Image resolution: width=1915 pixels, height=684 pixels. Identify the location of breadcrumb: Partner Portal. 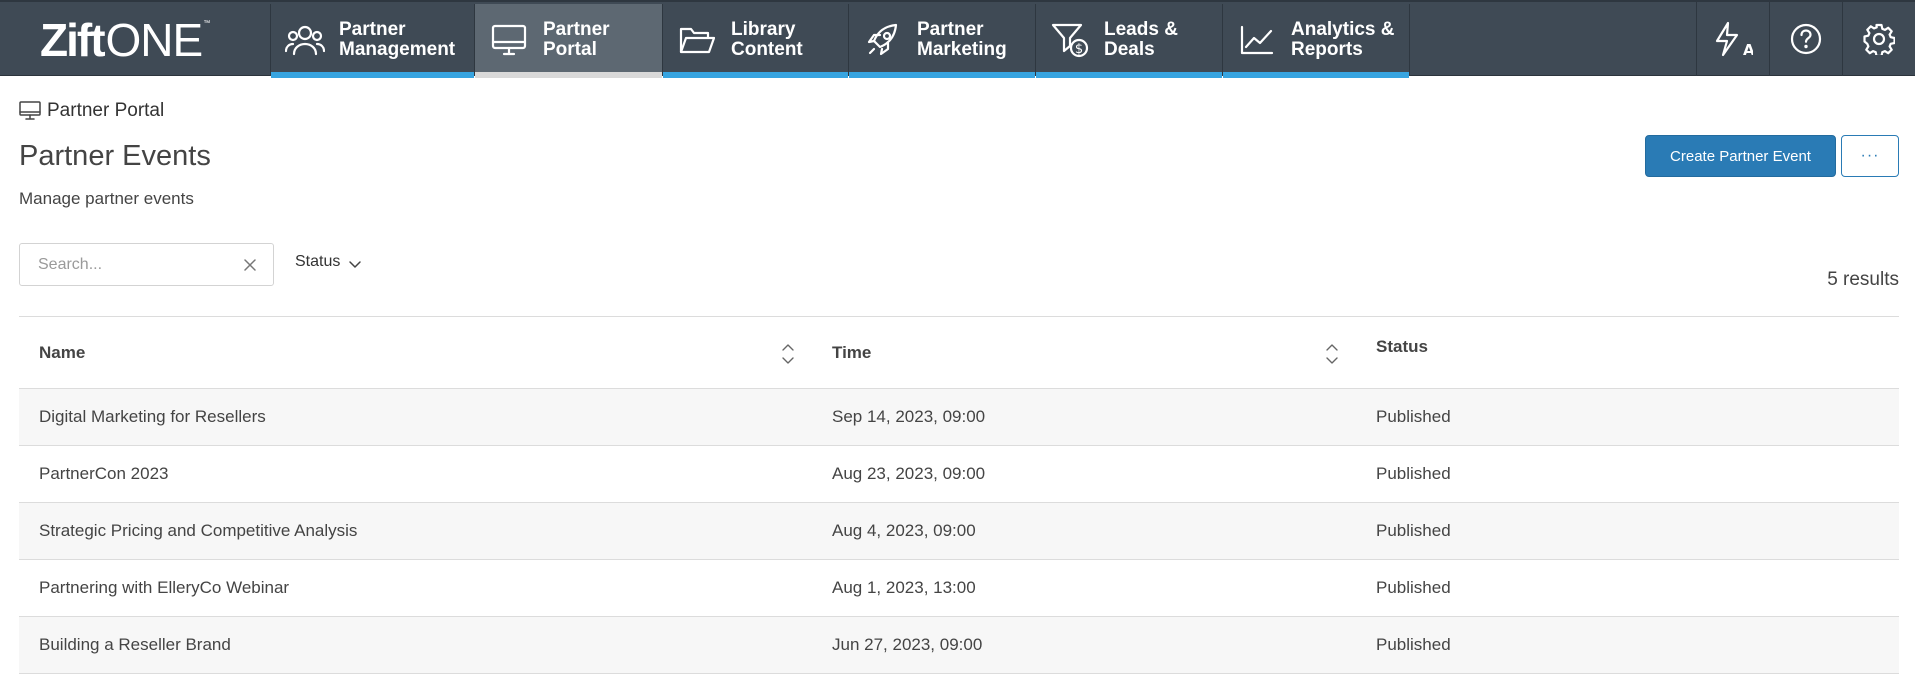
(91, 111).